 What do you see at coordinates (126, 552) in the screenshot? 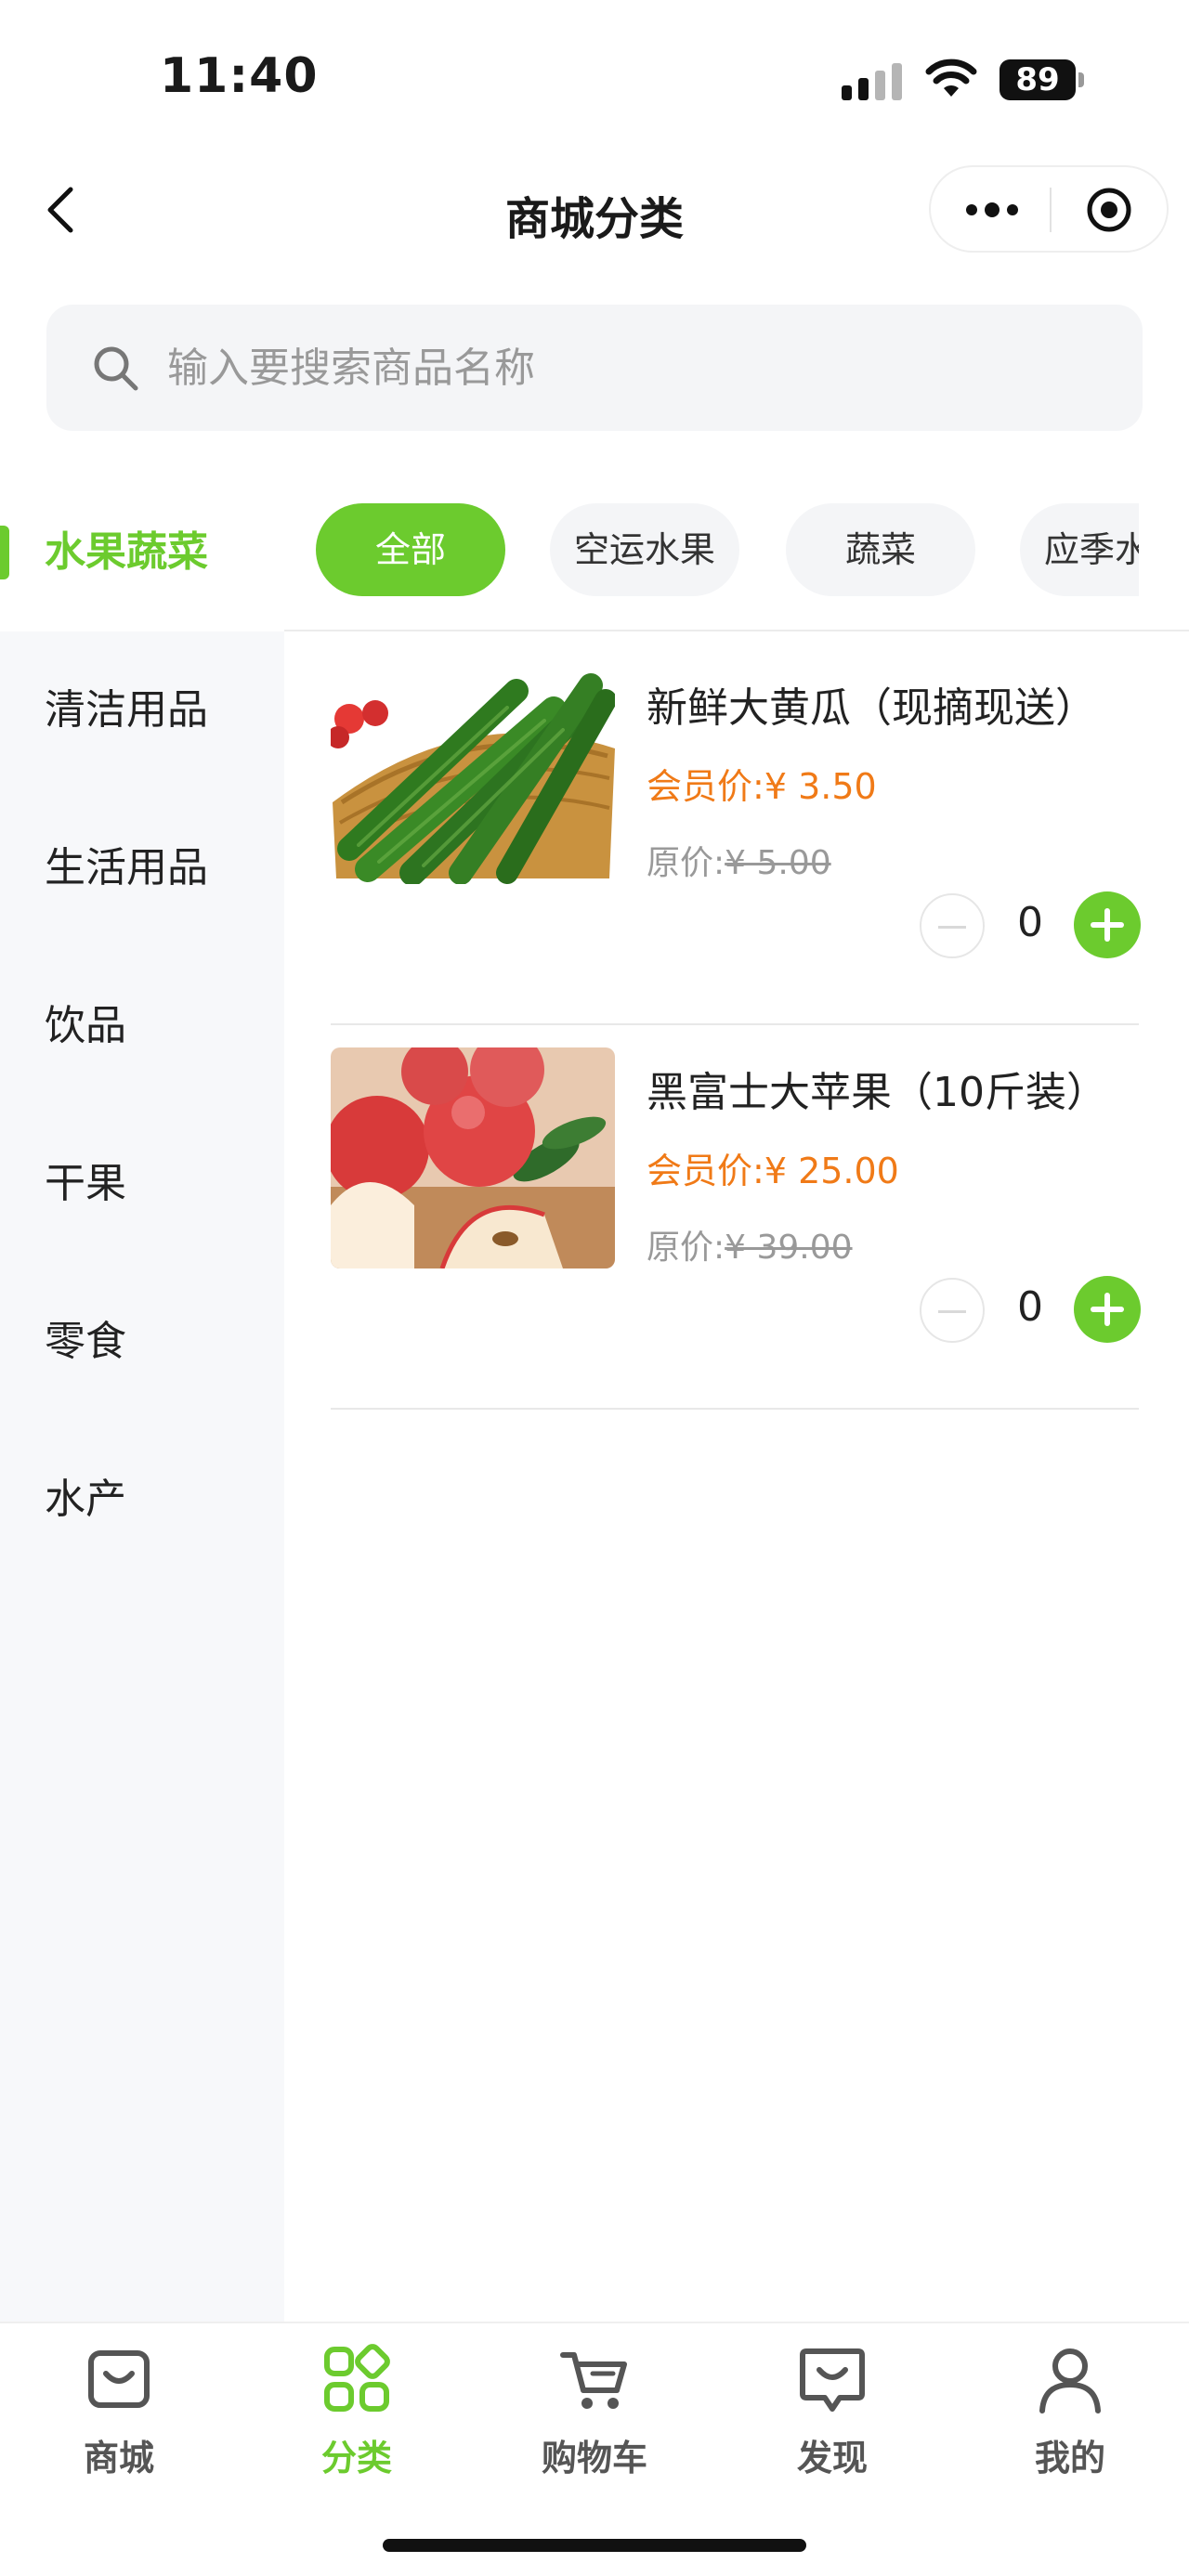
I see `sidebar-item-label: 水果蔬菜` at bounding box center [126, 552].